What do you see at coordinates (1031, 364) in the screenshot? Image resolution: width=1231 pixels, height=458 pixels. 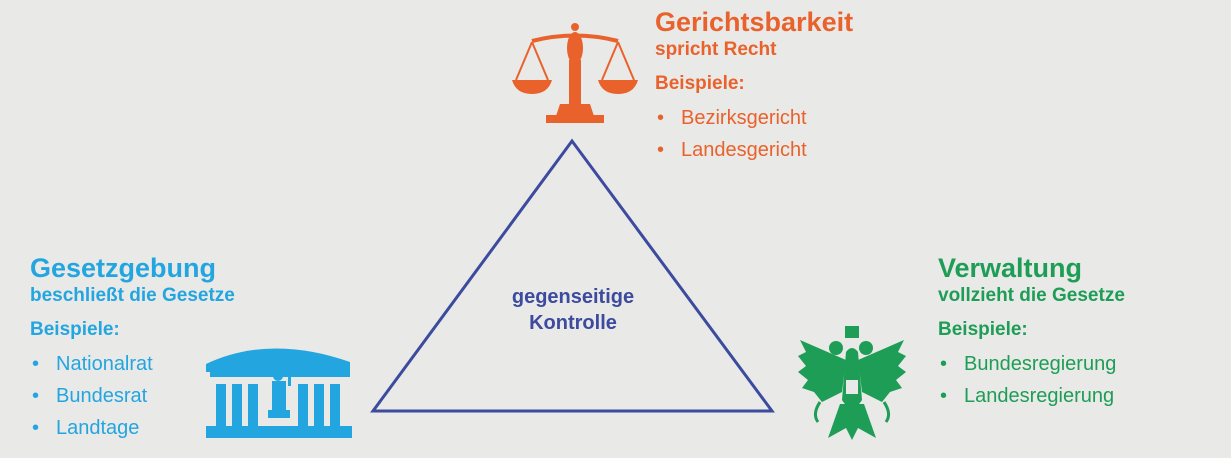 I see `administration-example-item: Bundesregierung` at bounding box center [1031, 364].